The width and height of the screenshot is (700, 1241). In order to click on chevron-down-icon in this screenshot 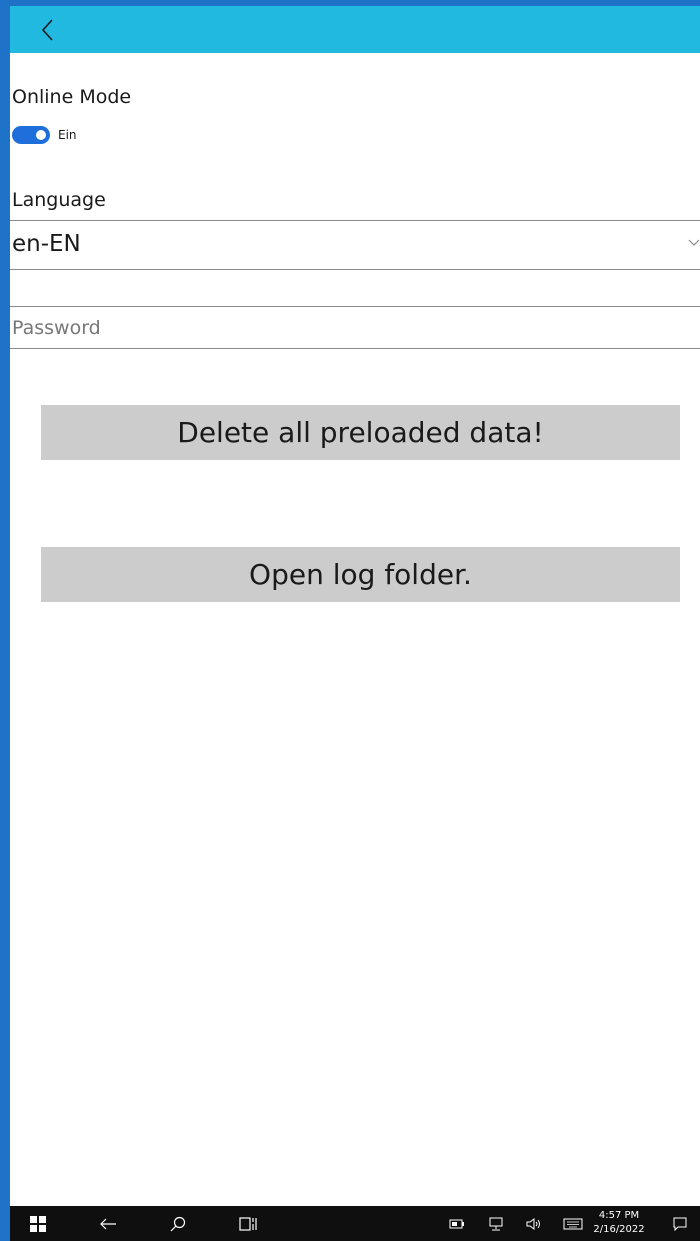, I will do `click(694, 242)`.